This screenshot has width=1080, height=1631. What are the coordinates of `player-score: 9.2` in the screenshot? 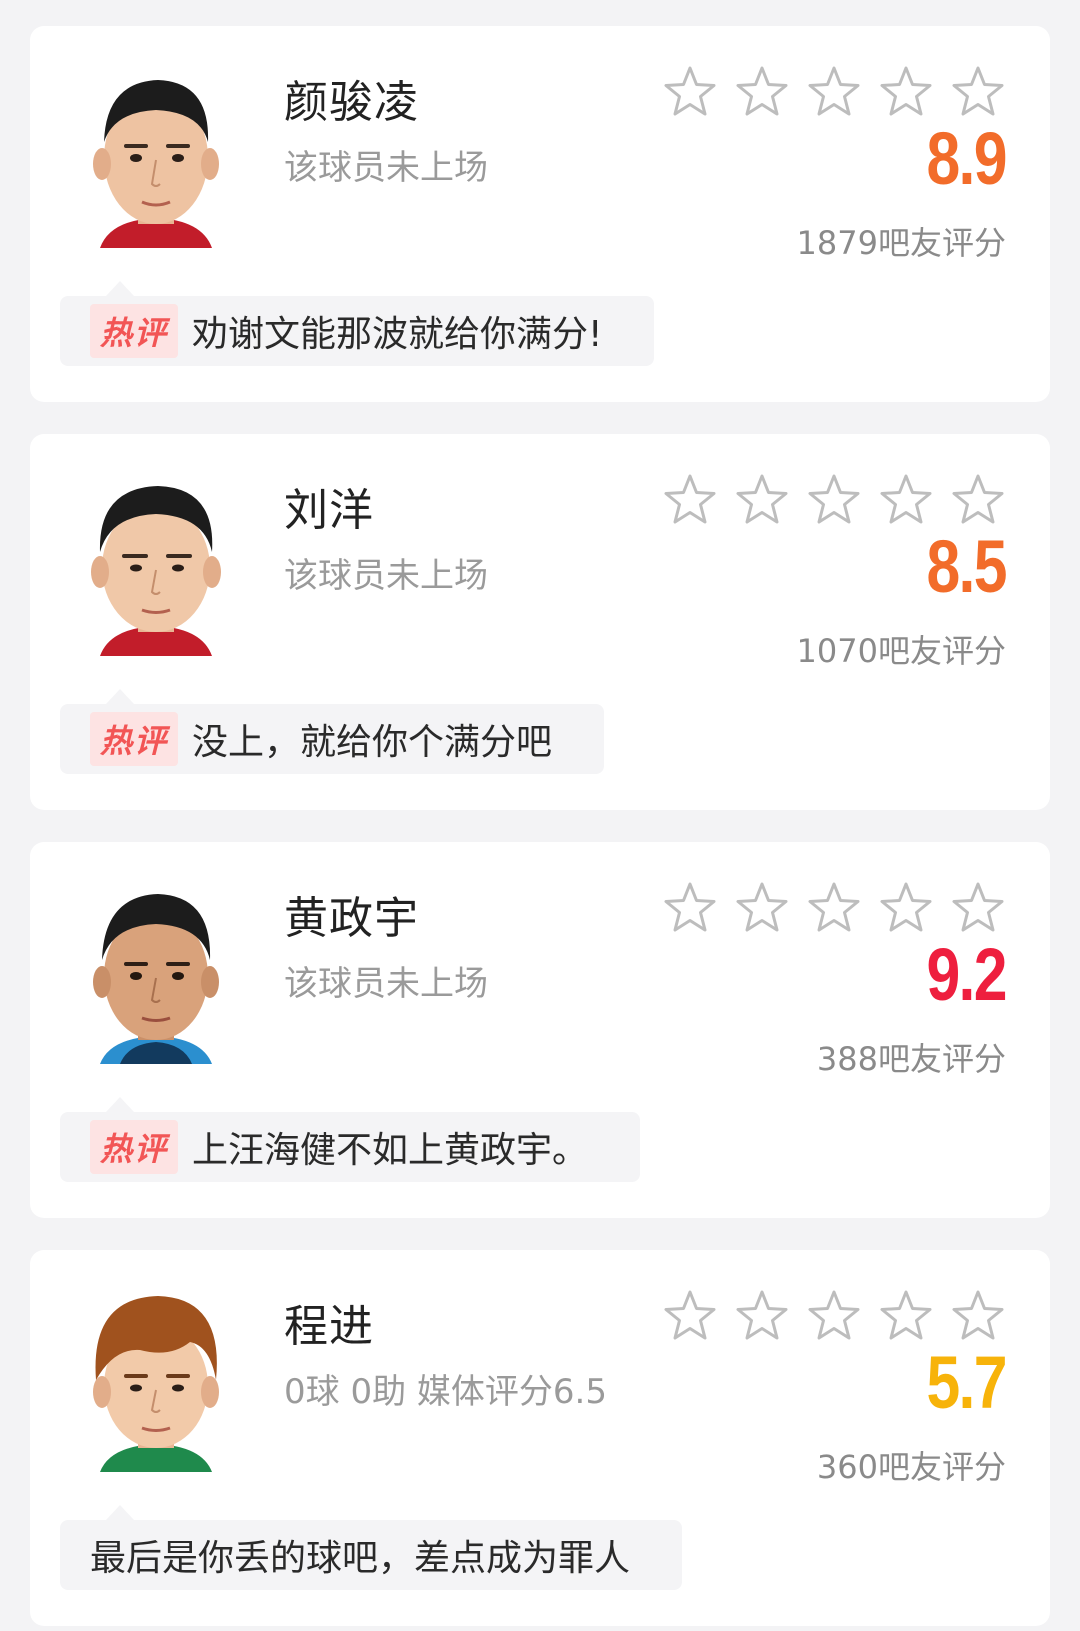 It's located at (967, 974).